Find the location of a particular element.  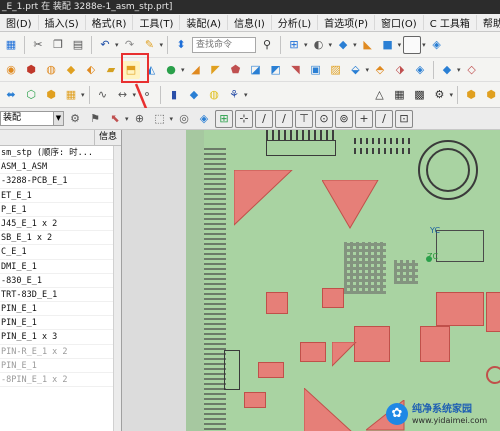

hole-icon: ⬖ is located at coordinates (91, 70).